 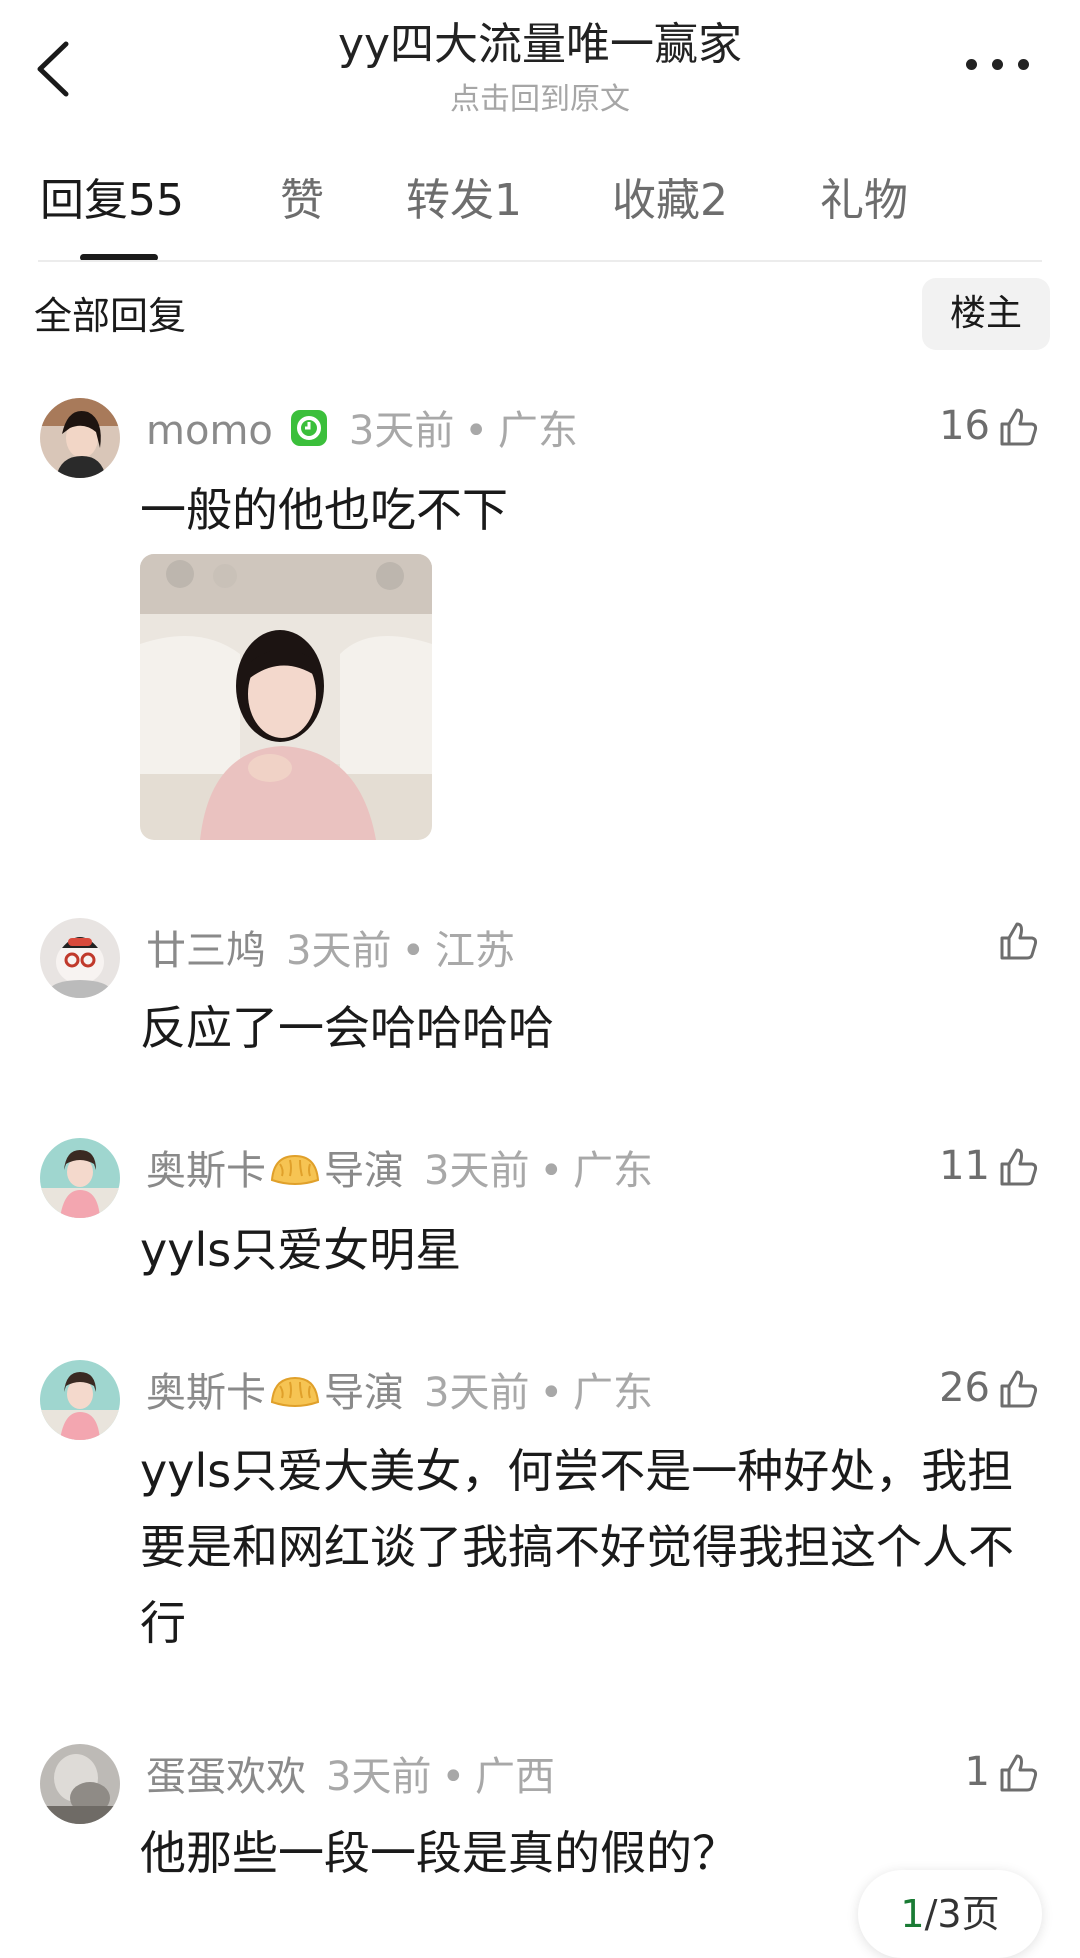 I want to click on username: 廿三鸠, so click(x=206, y=951).